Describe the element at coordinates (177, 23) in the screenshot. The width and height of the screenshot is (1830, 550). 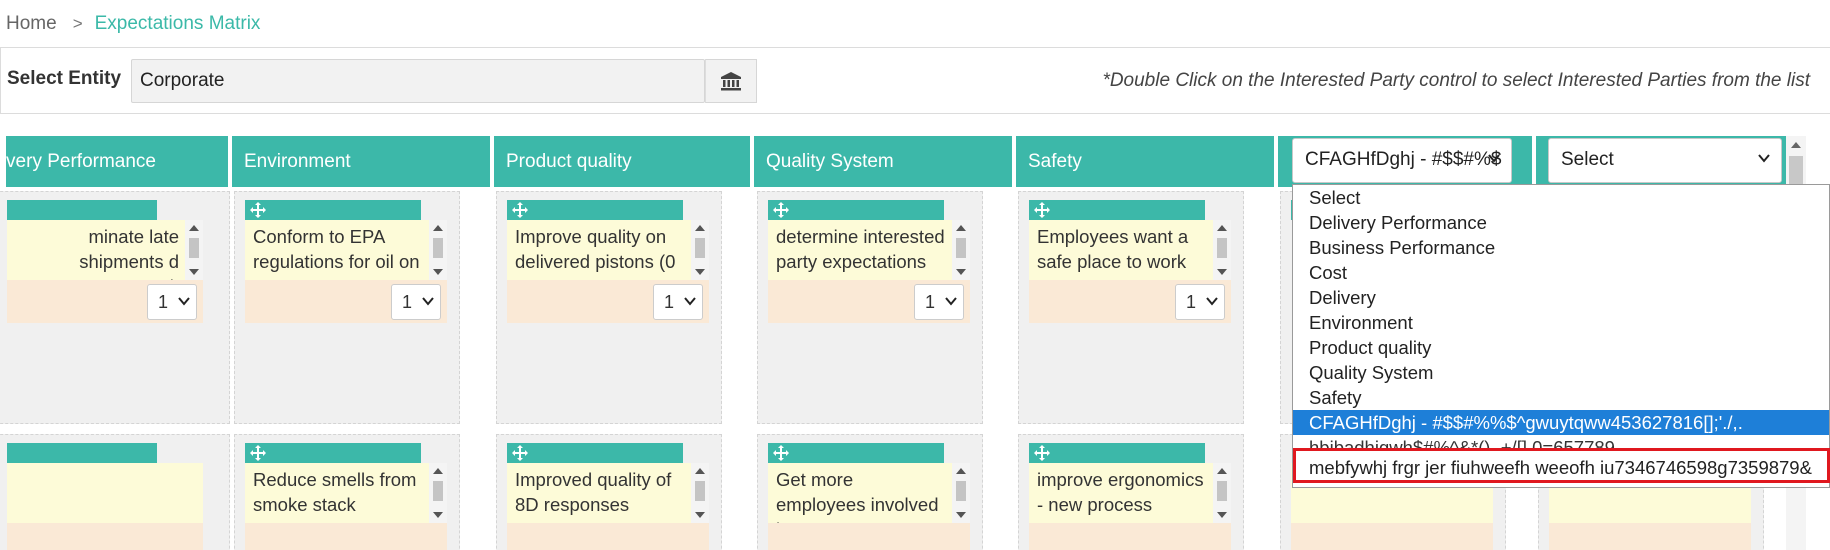
I see `breadcrumb-current: Expectations Matrix` at that location.